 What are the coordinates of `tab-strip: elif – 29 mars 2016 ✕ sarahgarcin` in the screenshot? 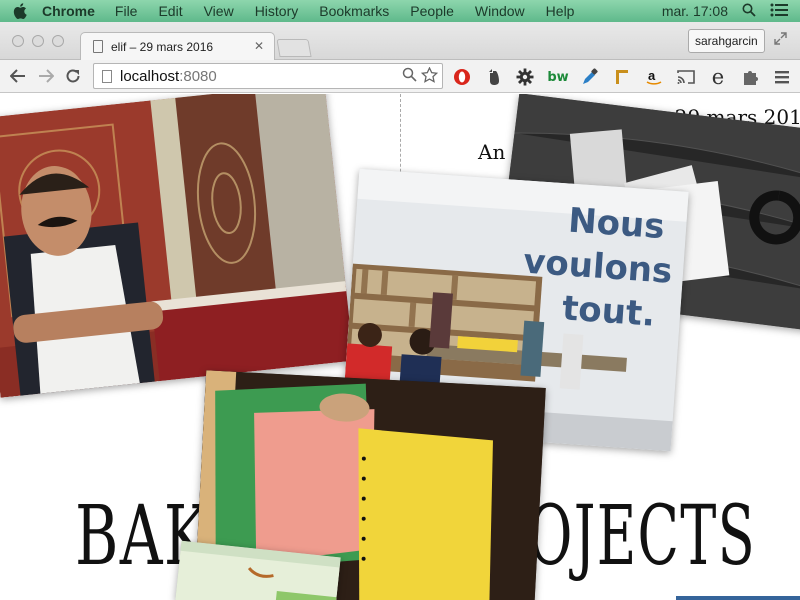 It's located at (400, 41).